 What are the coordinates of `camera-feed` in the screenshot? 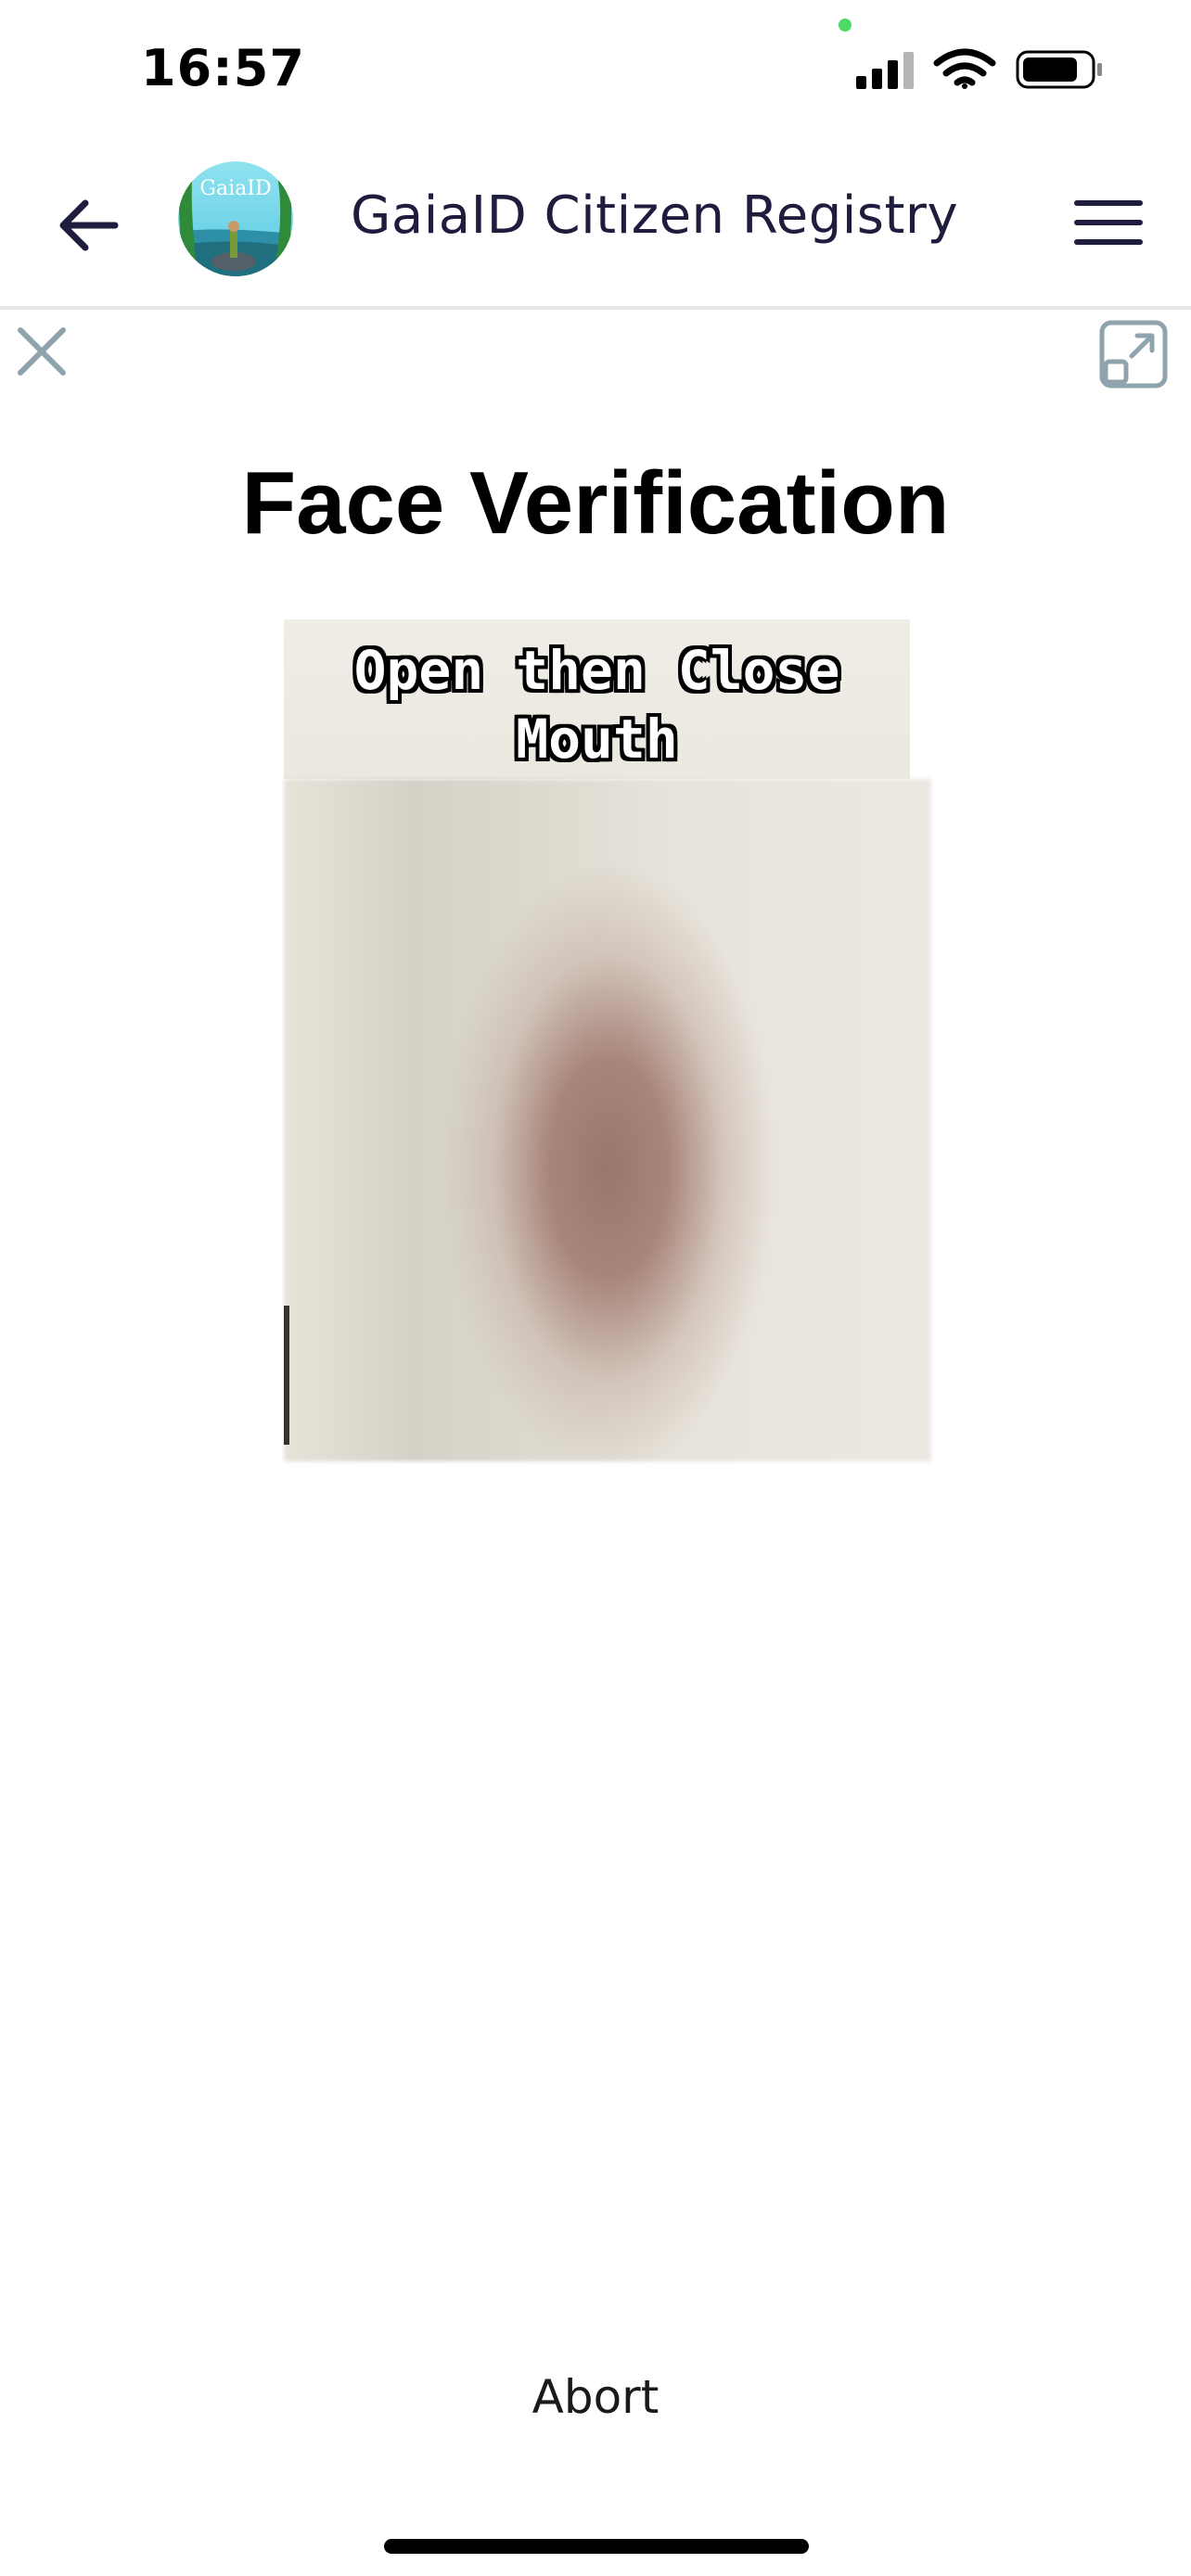 It's located at (607, 1120).